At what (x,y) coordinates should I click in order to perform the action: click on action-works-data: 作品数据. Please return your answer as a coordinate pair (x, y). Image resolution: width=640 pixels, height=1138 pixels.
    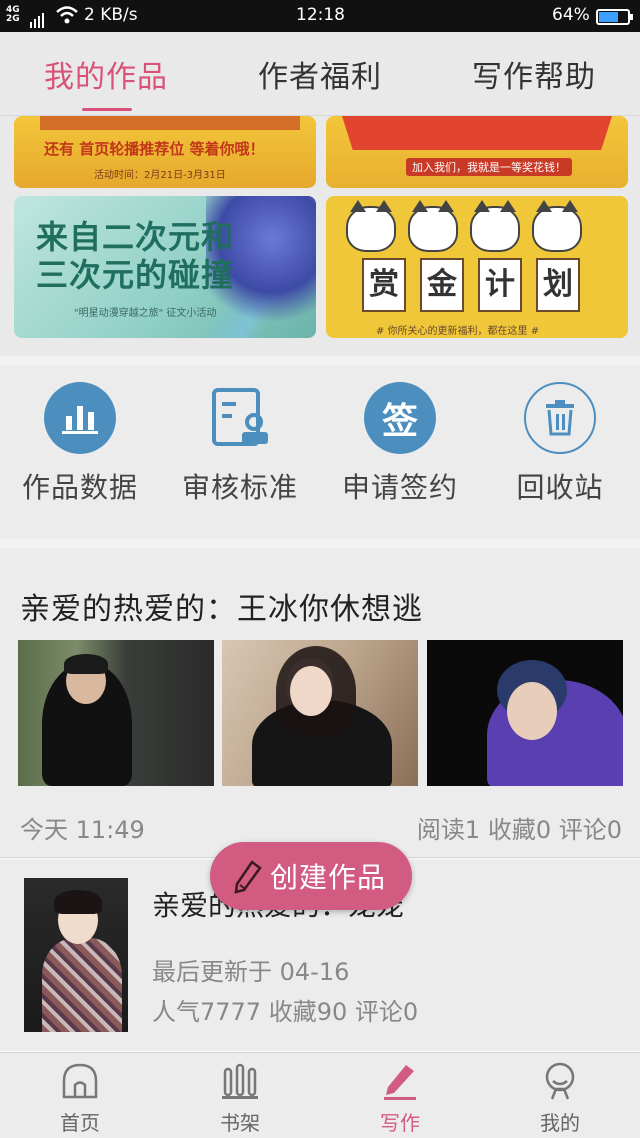
    Looking at the image, I should click on (80, 444).